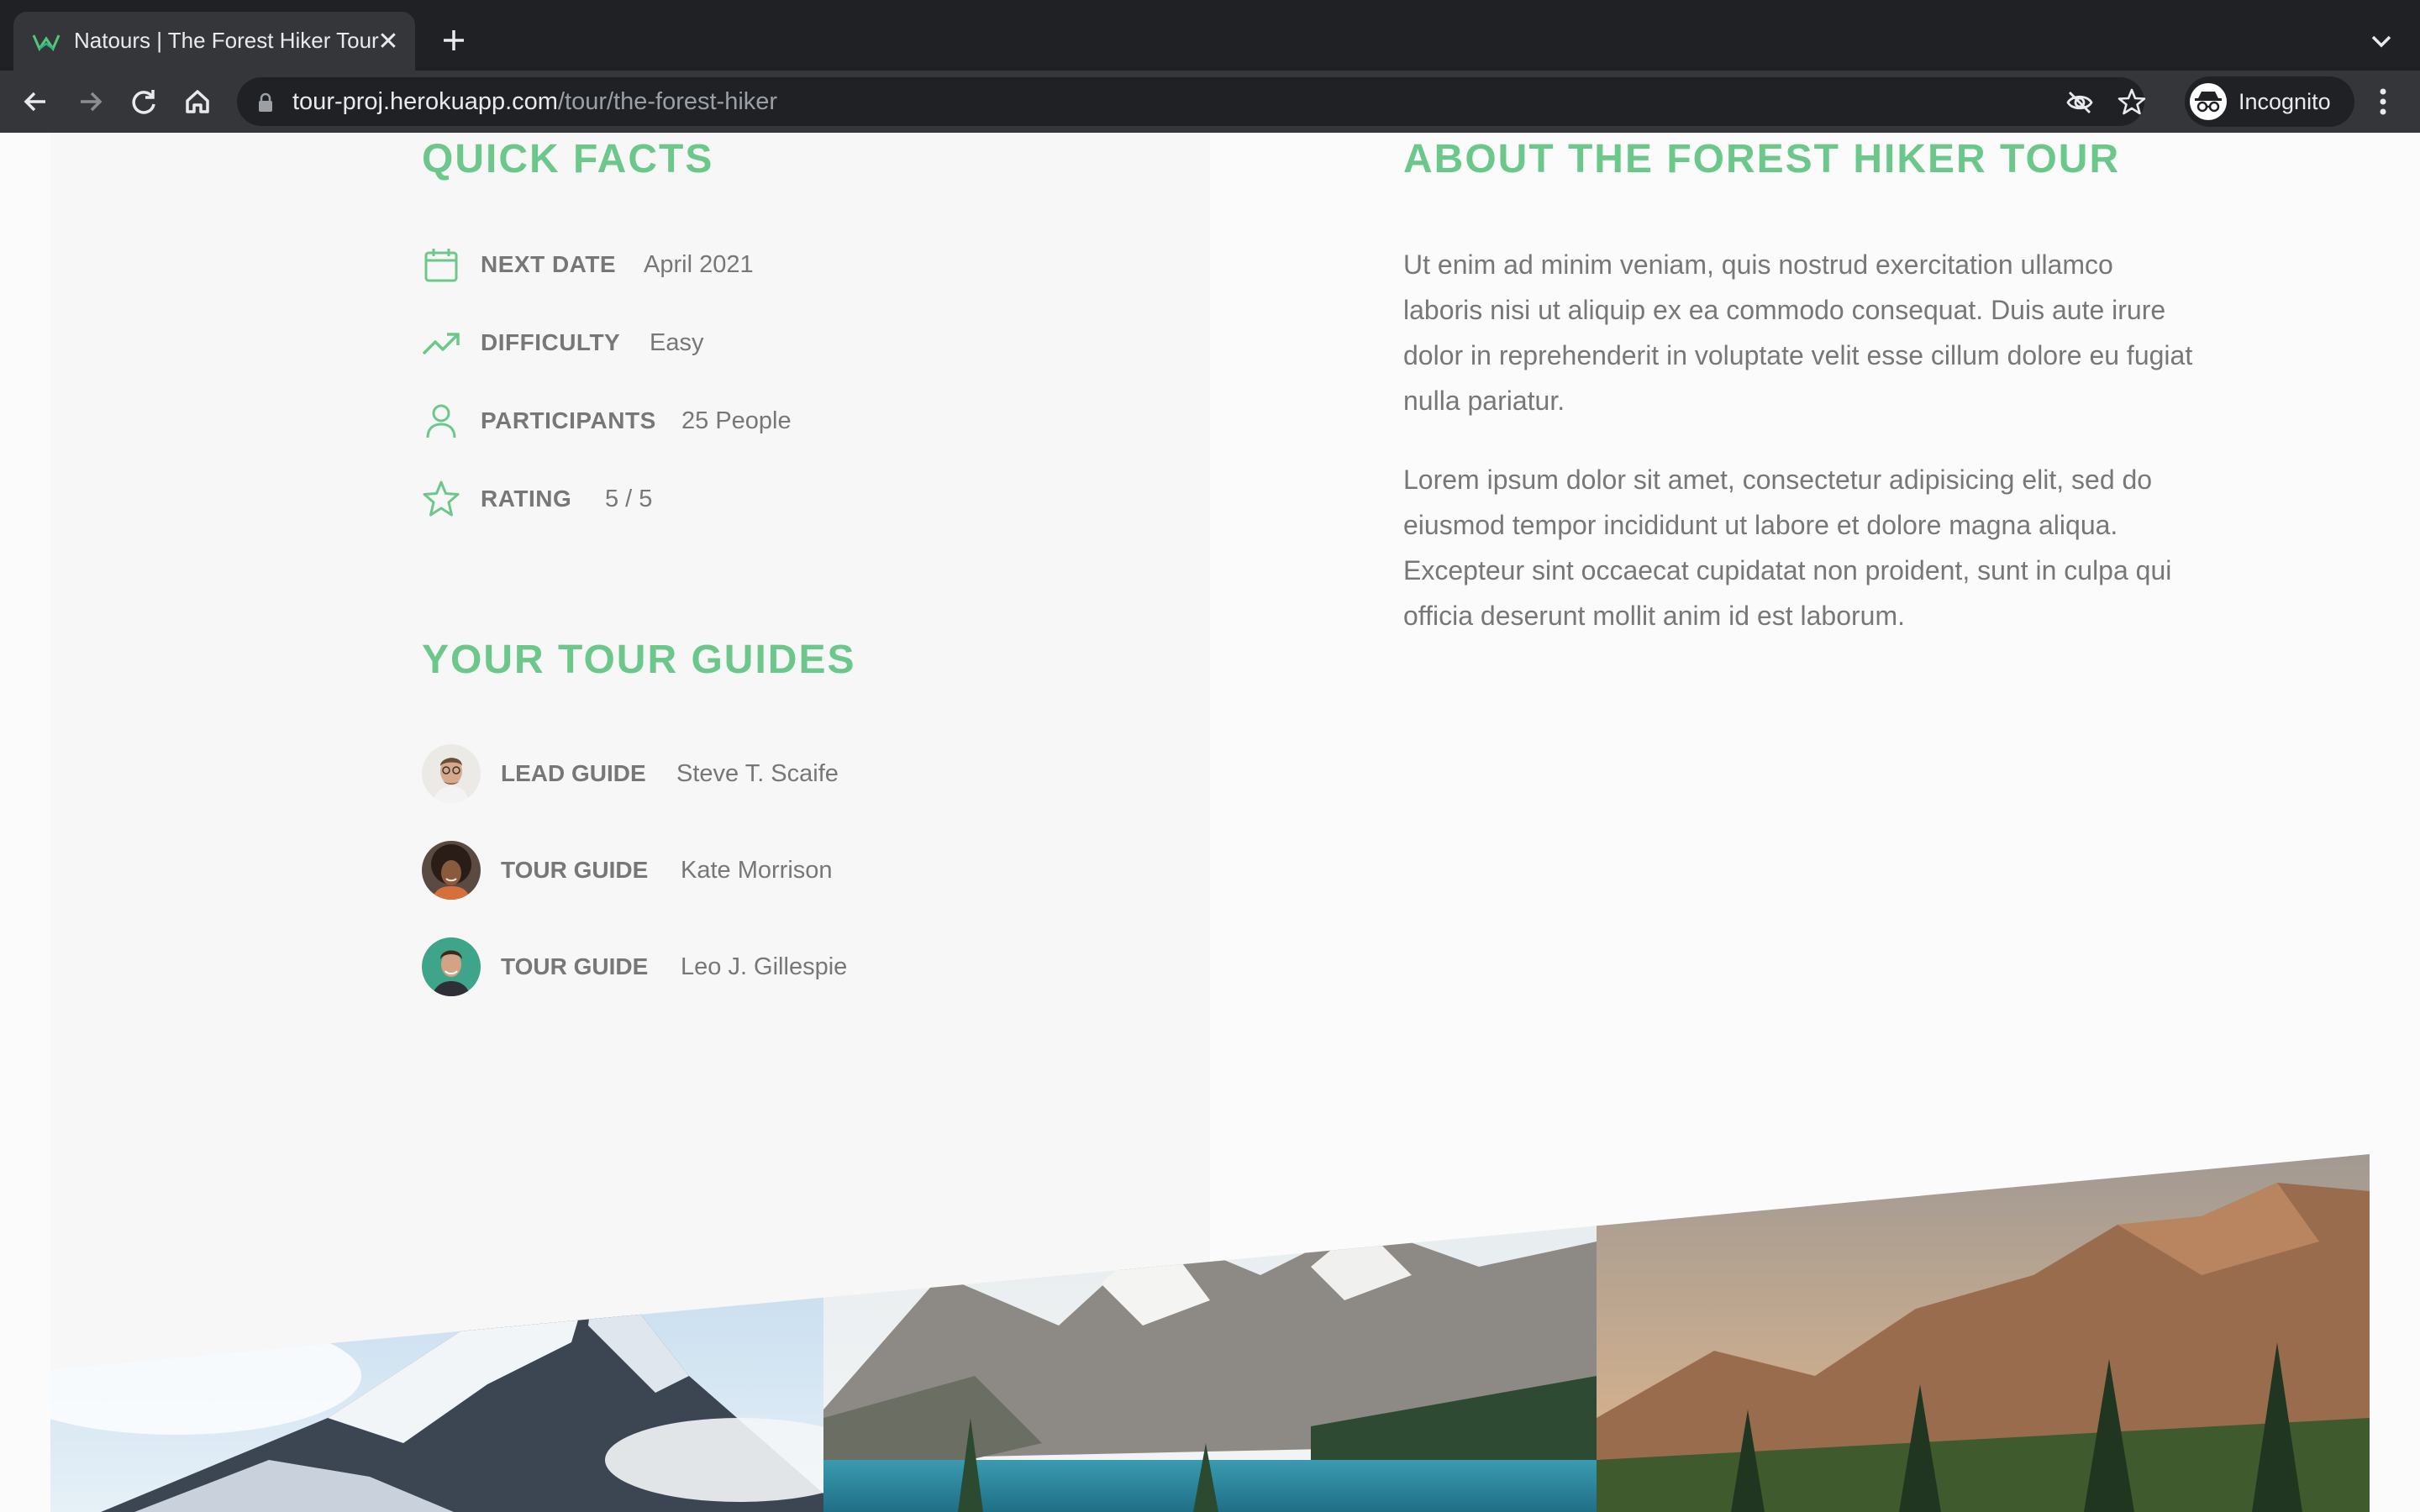  What do you see at coordinates (2208, 101) in the screenshot?
I see `incognito-icon` at bounding box center [2208, 101].